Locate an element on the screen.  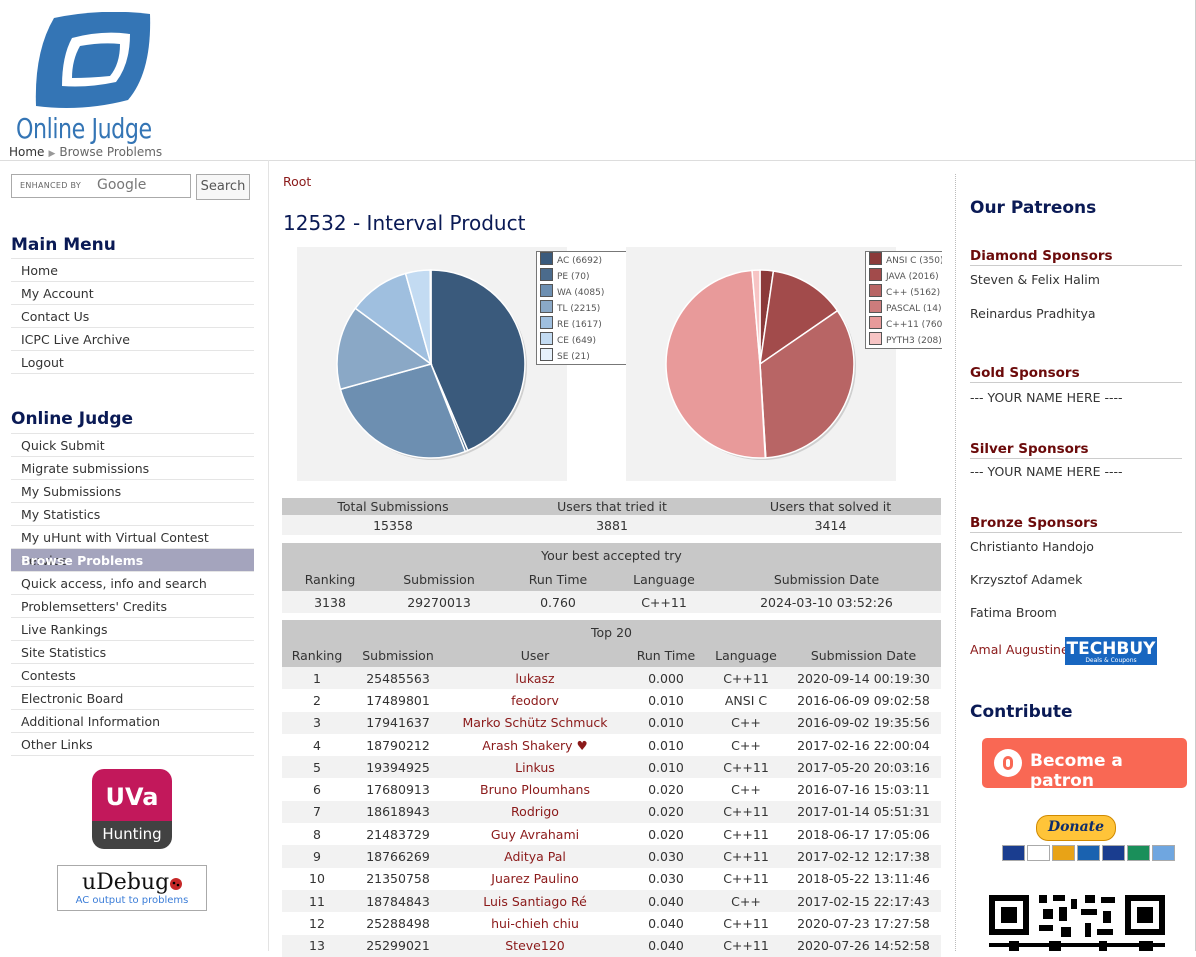
user-link: hui-chieh chiu is located at coordinates (535, 923).